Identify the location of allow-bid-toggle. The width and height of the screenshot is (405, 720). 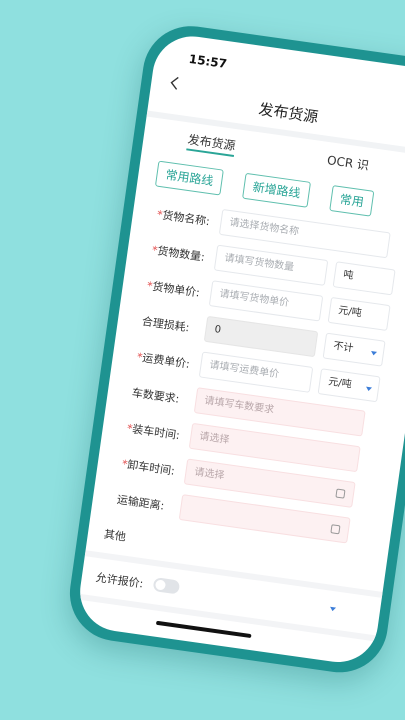
(166, 586).